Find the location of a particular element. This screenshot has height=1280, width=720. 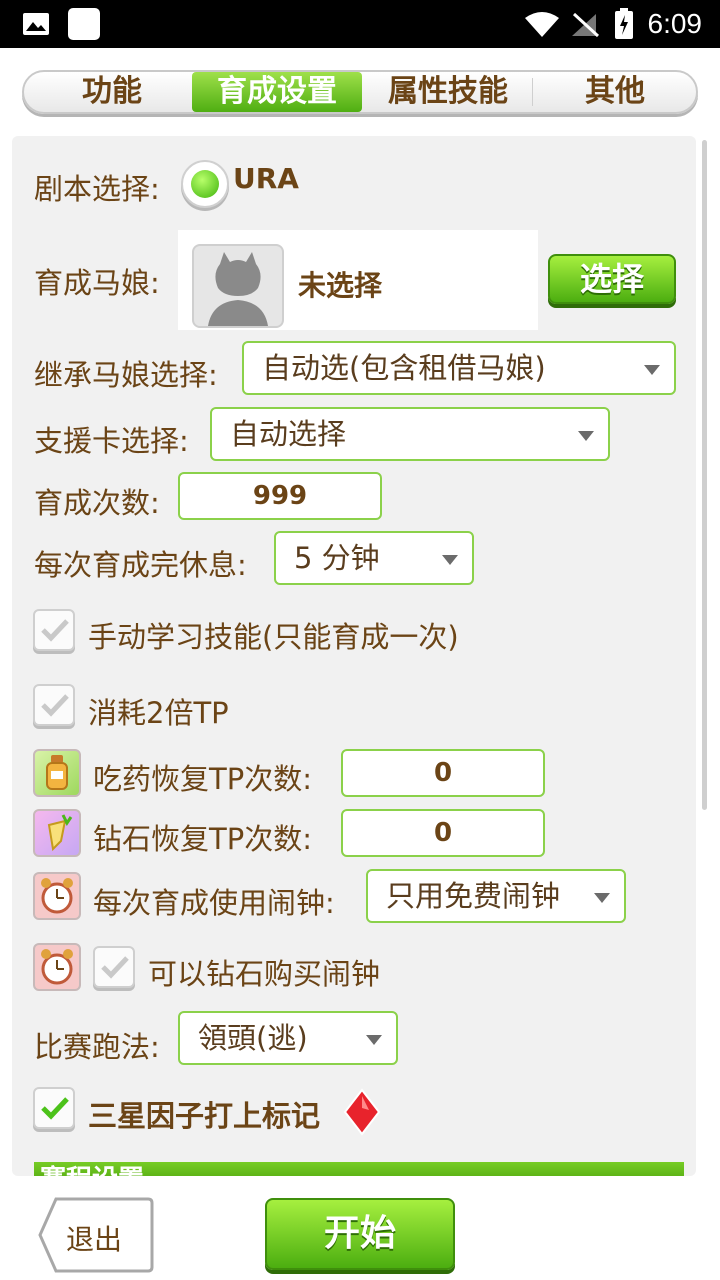

inherit-select: 自动选(包含租借马娘) is located at coordinates (459, 368).